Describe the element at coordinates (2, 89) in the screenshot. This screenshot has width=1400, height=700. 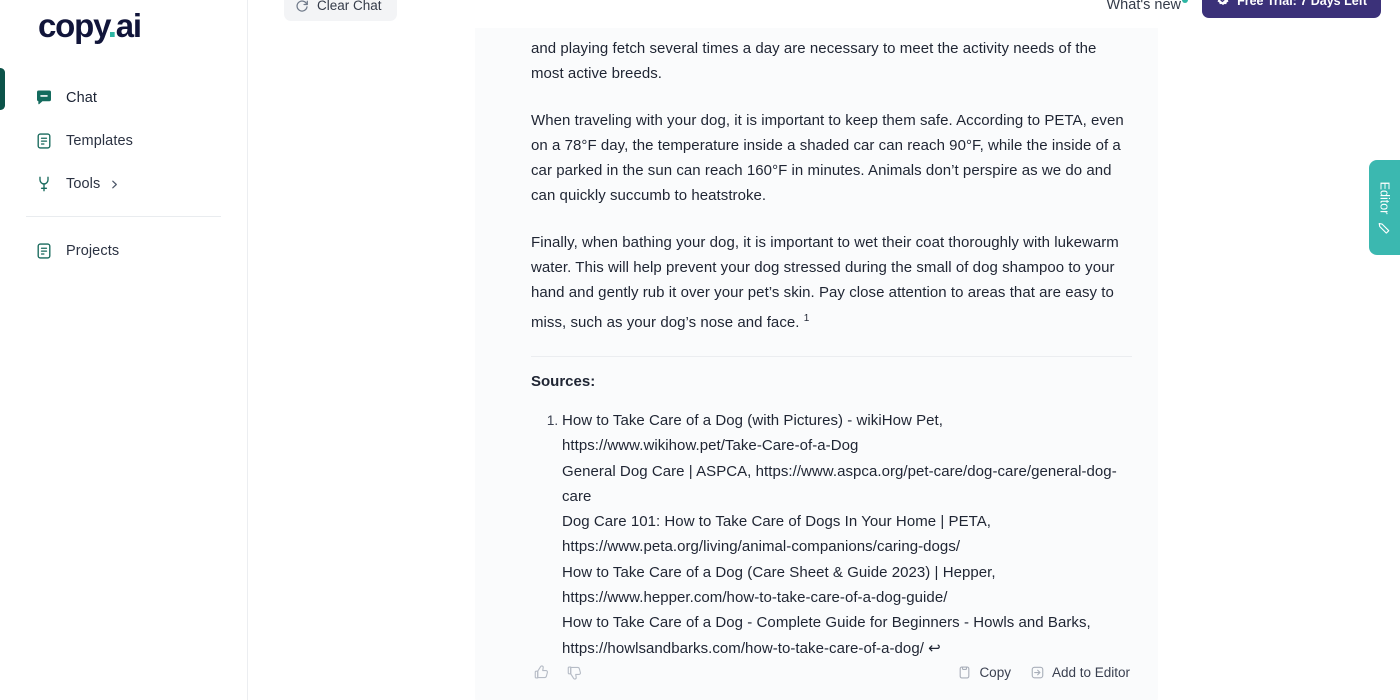
I see `left-edge-active-indicator` at that location.